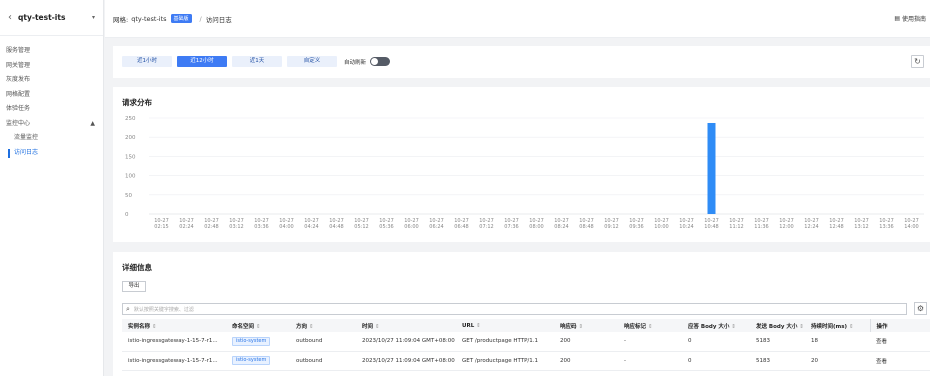 This screenshot has height=376, width=930. Describe the element at coordinates (286, 224) in the screenshot. I see `x-tick-label: 10-27 04:00` at that location.